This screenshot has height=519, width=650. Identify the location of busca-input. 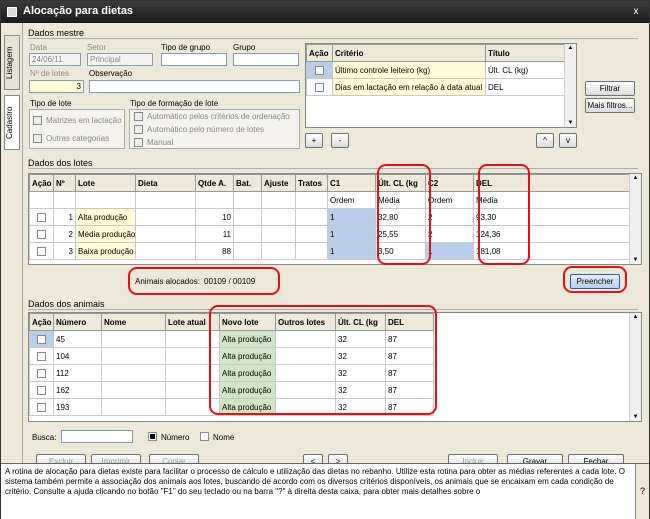
(97, 436).